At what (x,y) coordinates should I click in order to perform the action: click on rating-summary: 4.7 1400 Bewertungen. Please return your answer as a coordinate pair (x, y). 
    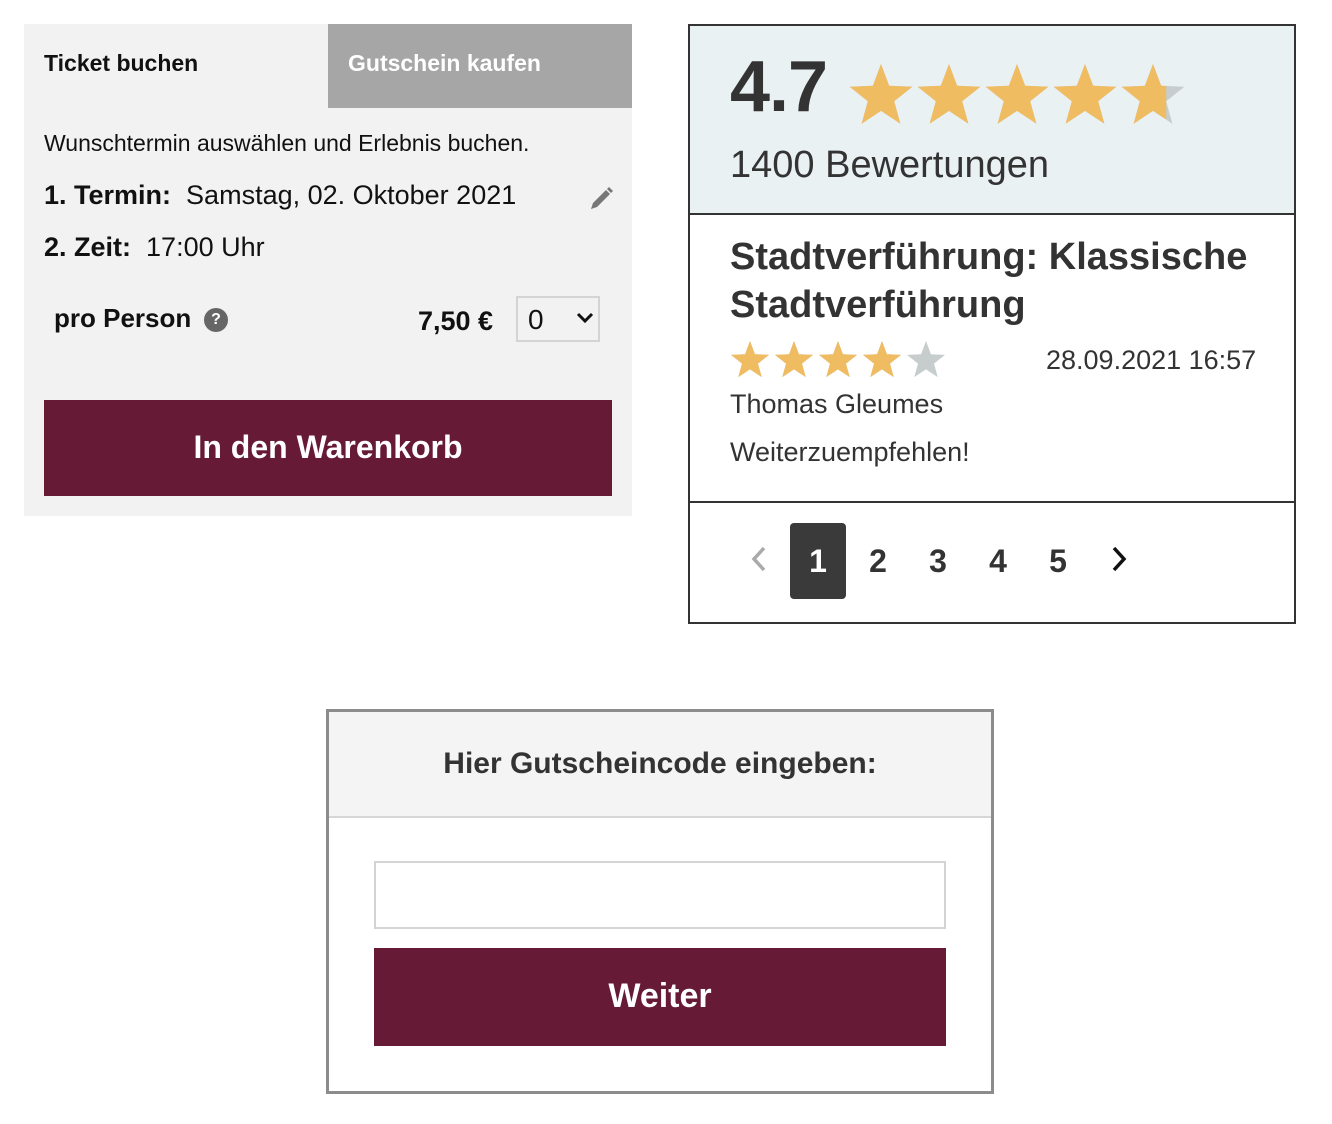
    Looking at the image, I should click on (992, 120).